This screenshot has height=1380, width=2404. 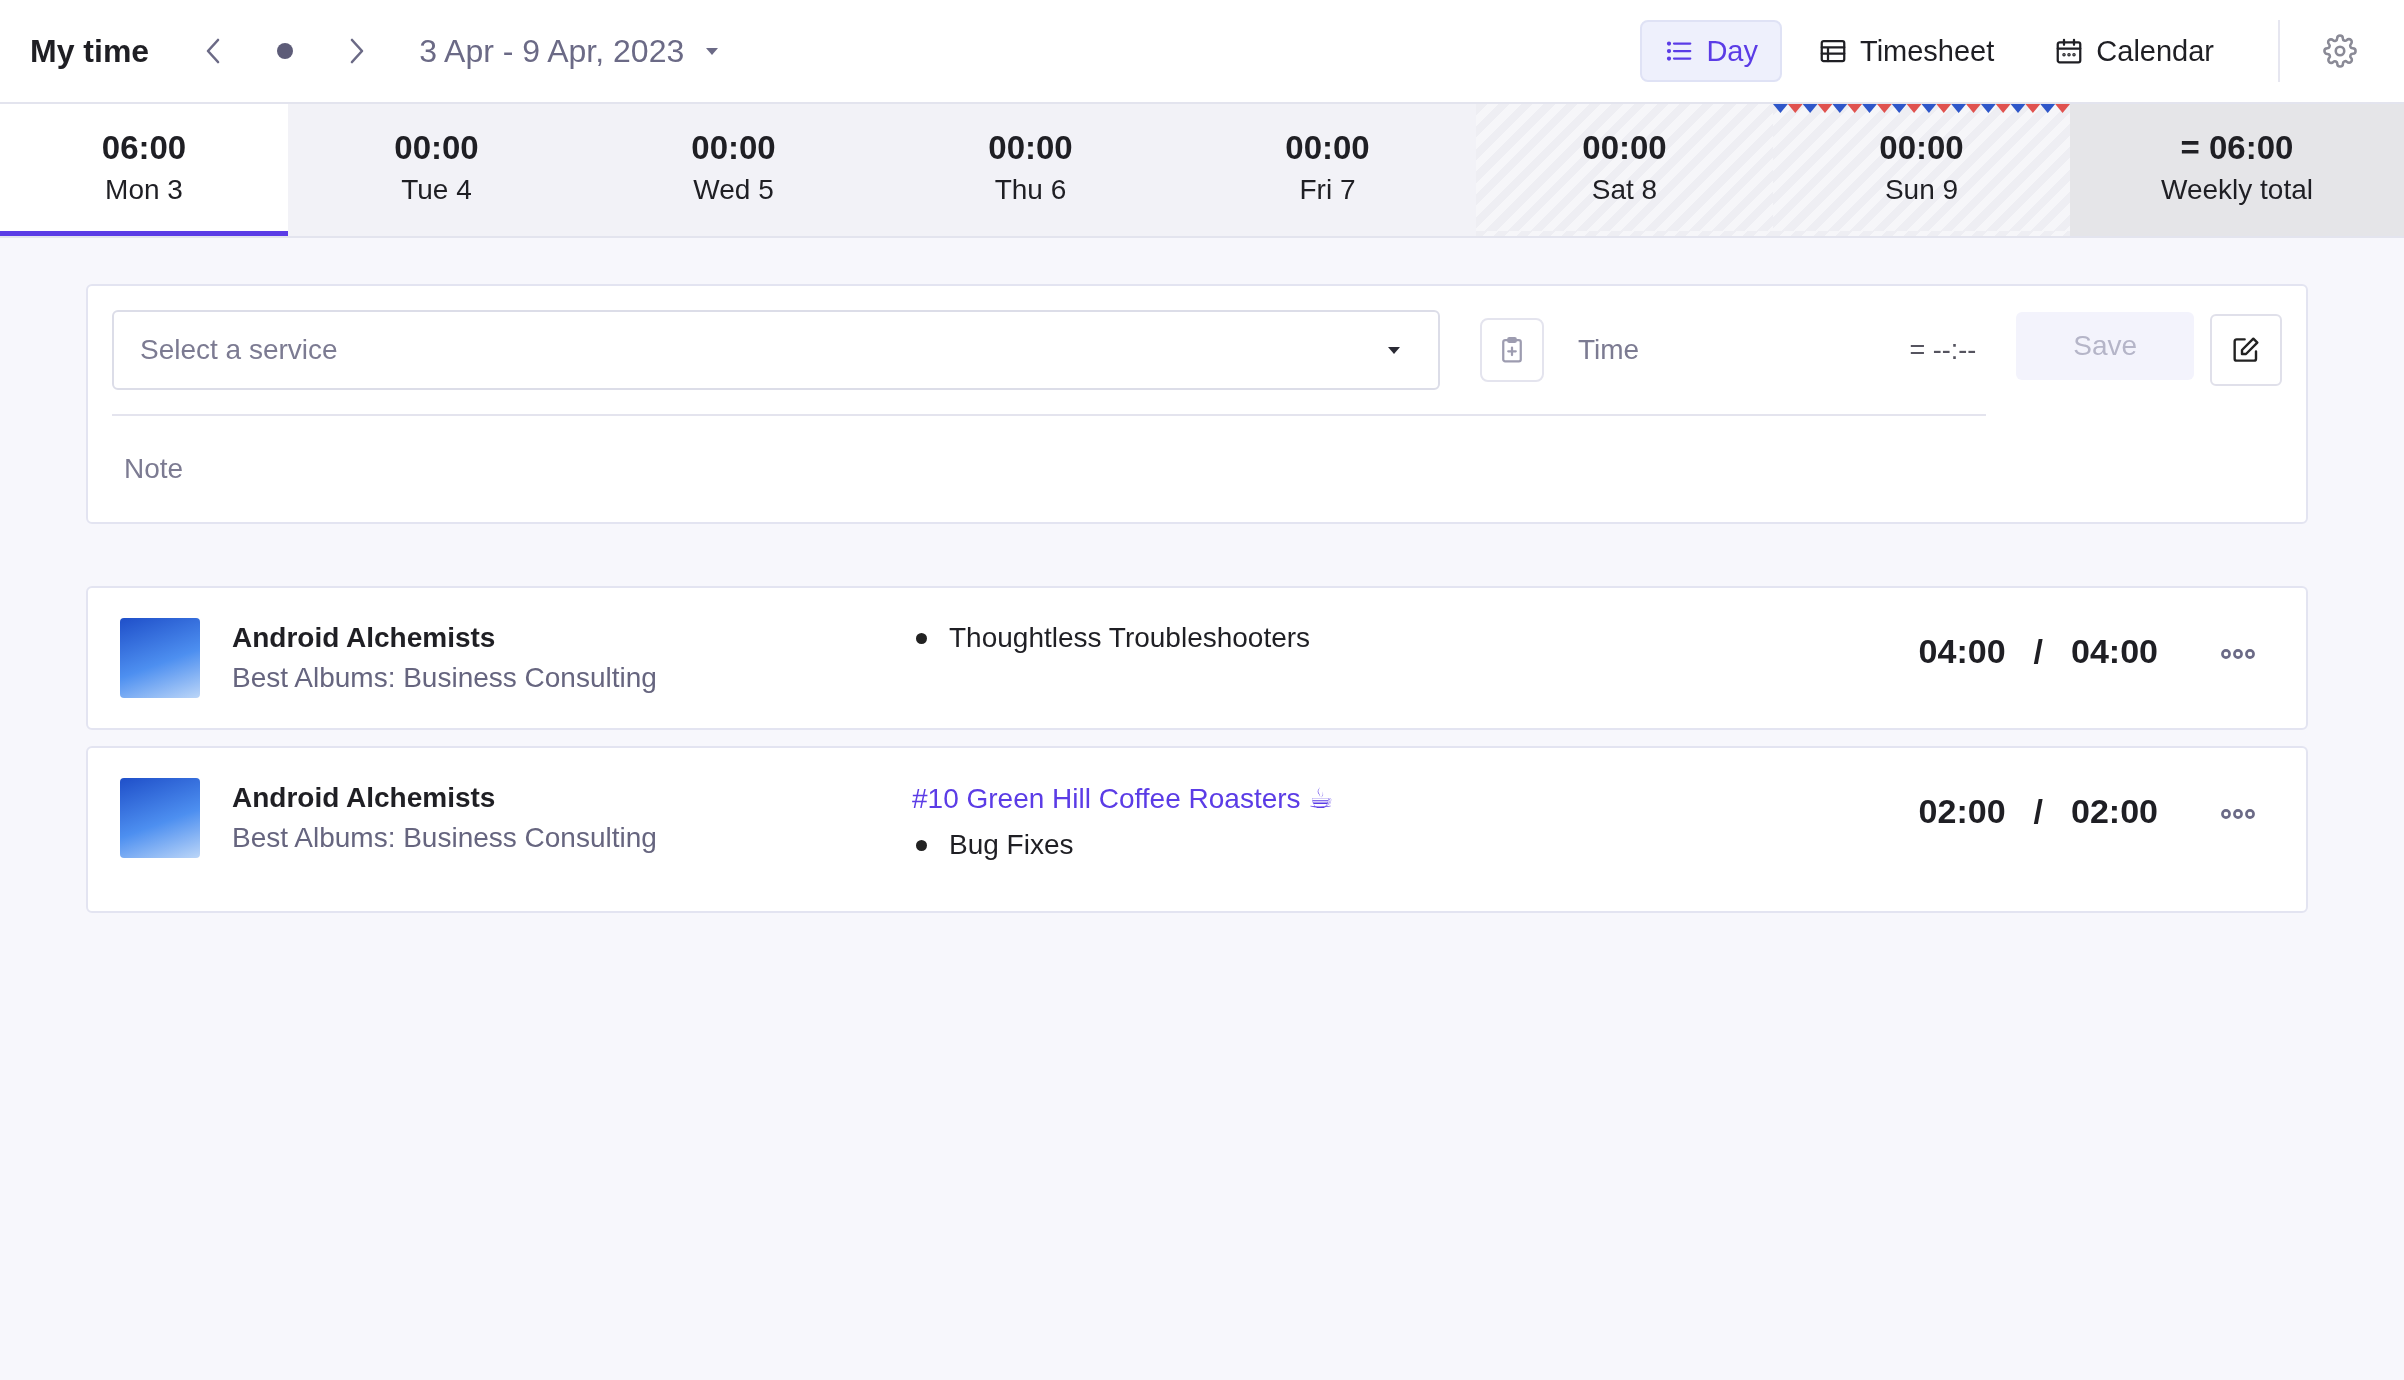 What do you see at coordinates (1962, 651) in the screenshot?
I see `tracked-time: 04:00` at bounding box center [1962, 651].